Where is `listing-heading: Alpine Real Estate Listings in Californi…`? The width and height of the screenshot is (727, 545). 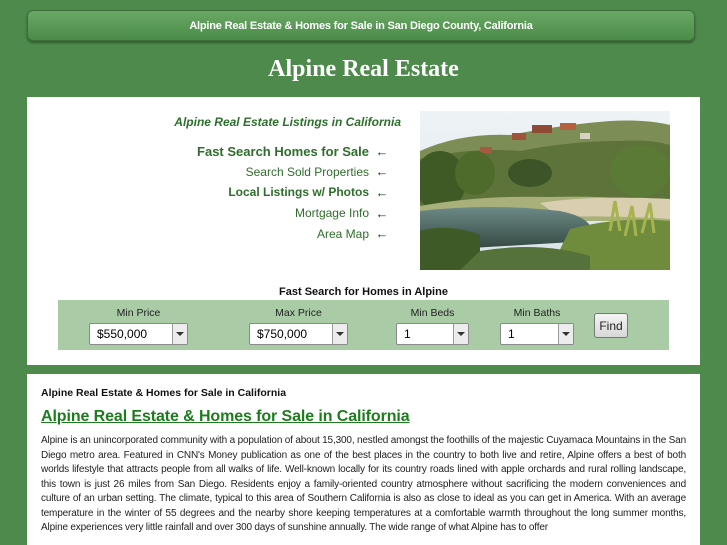
listing-heading: Alpine Real Estate Listings in Californi… is located at coordinates (287, 122).